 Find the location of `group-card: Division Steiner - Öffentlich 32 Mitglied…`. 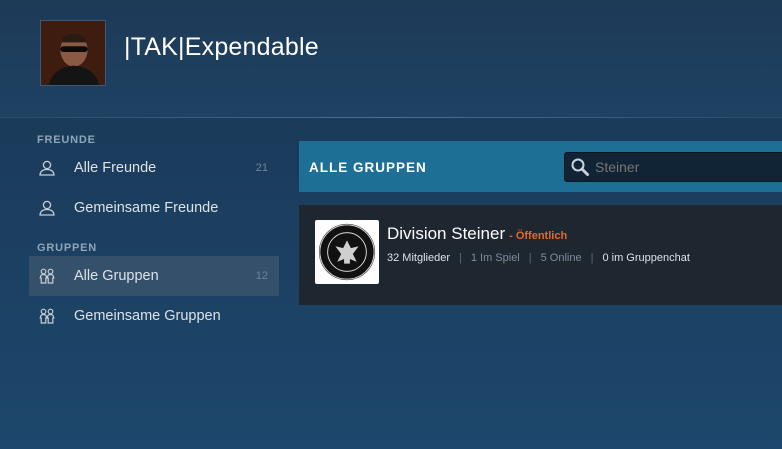

group-card: Division Steiner - Öffentlich 32 Mitglied… is located at coordinates (540, 255).